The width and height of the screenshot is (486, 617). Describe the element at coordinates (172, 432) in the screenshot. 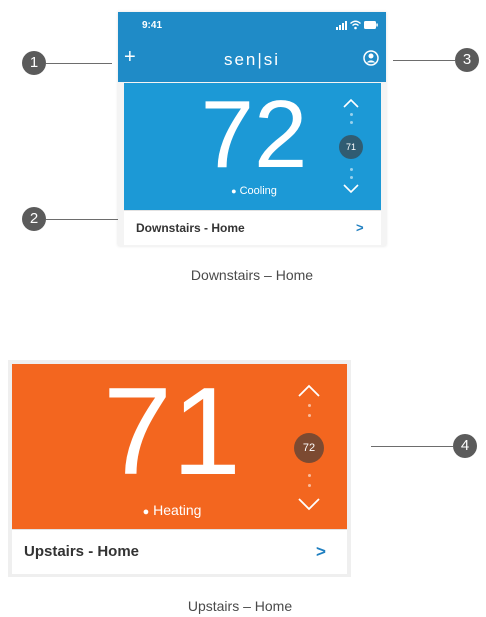

I see `current-temperature: 71` at that location.